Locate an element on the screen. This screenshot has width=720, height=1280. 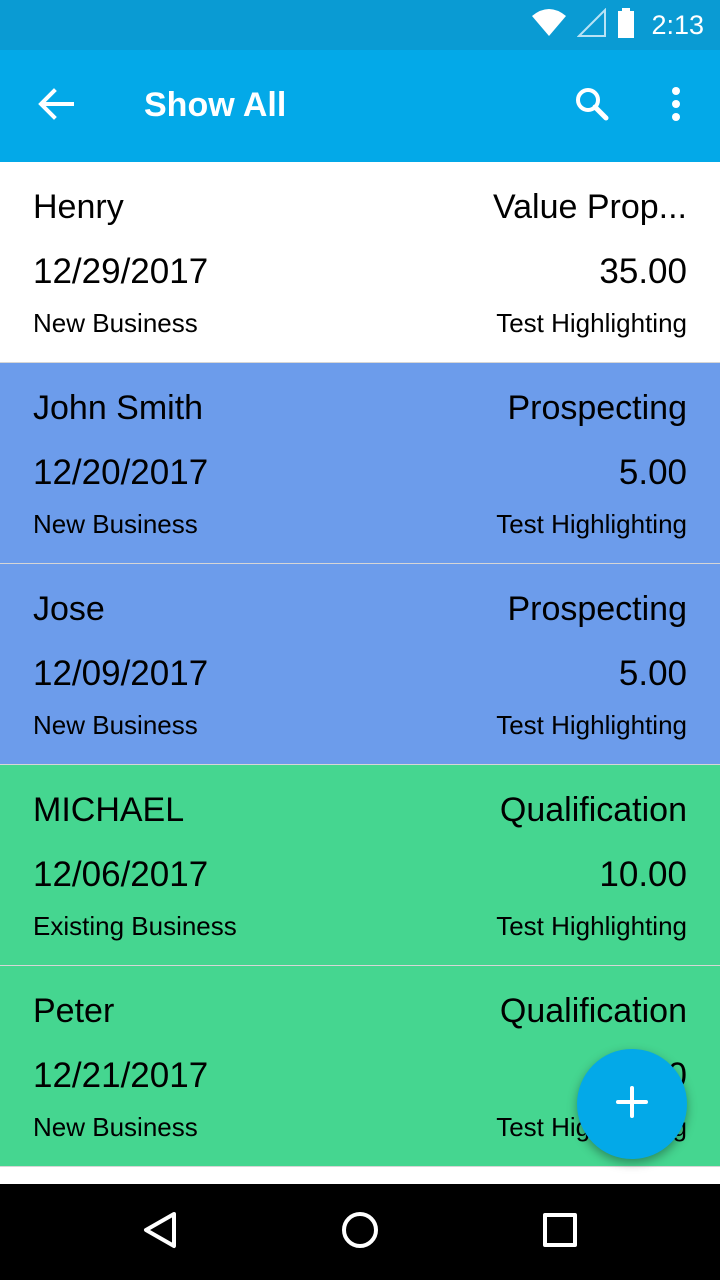
recents-square-icon is located at coordinates (560, 1232).